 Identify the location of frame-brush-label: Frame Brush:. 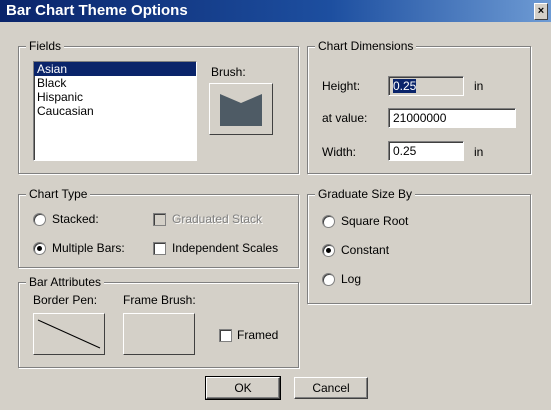
(159, 300).